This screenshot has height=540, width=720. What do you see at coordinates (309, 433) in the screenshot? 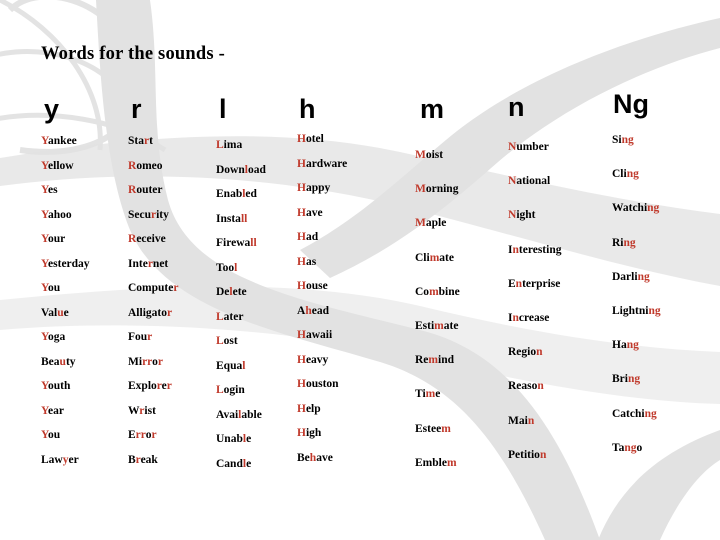
I see `word-item: High` at bounding box center [309, 433].